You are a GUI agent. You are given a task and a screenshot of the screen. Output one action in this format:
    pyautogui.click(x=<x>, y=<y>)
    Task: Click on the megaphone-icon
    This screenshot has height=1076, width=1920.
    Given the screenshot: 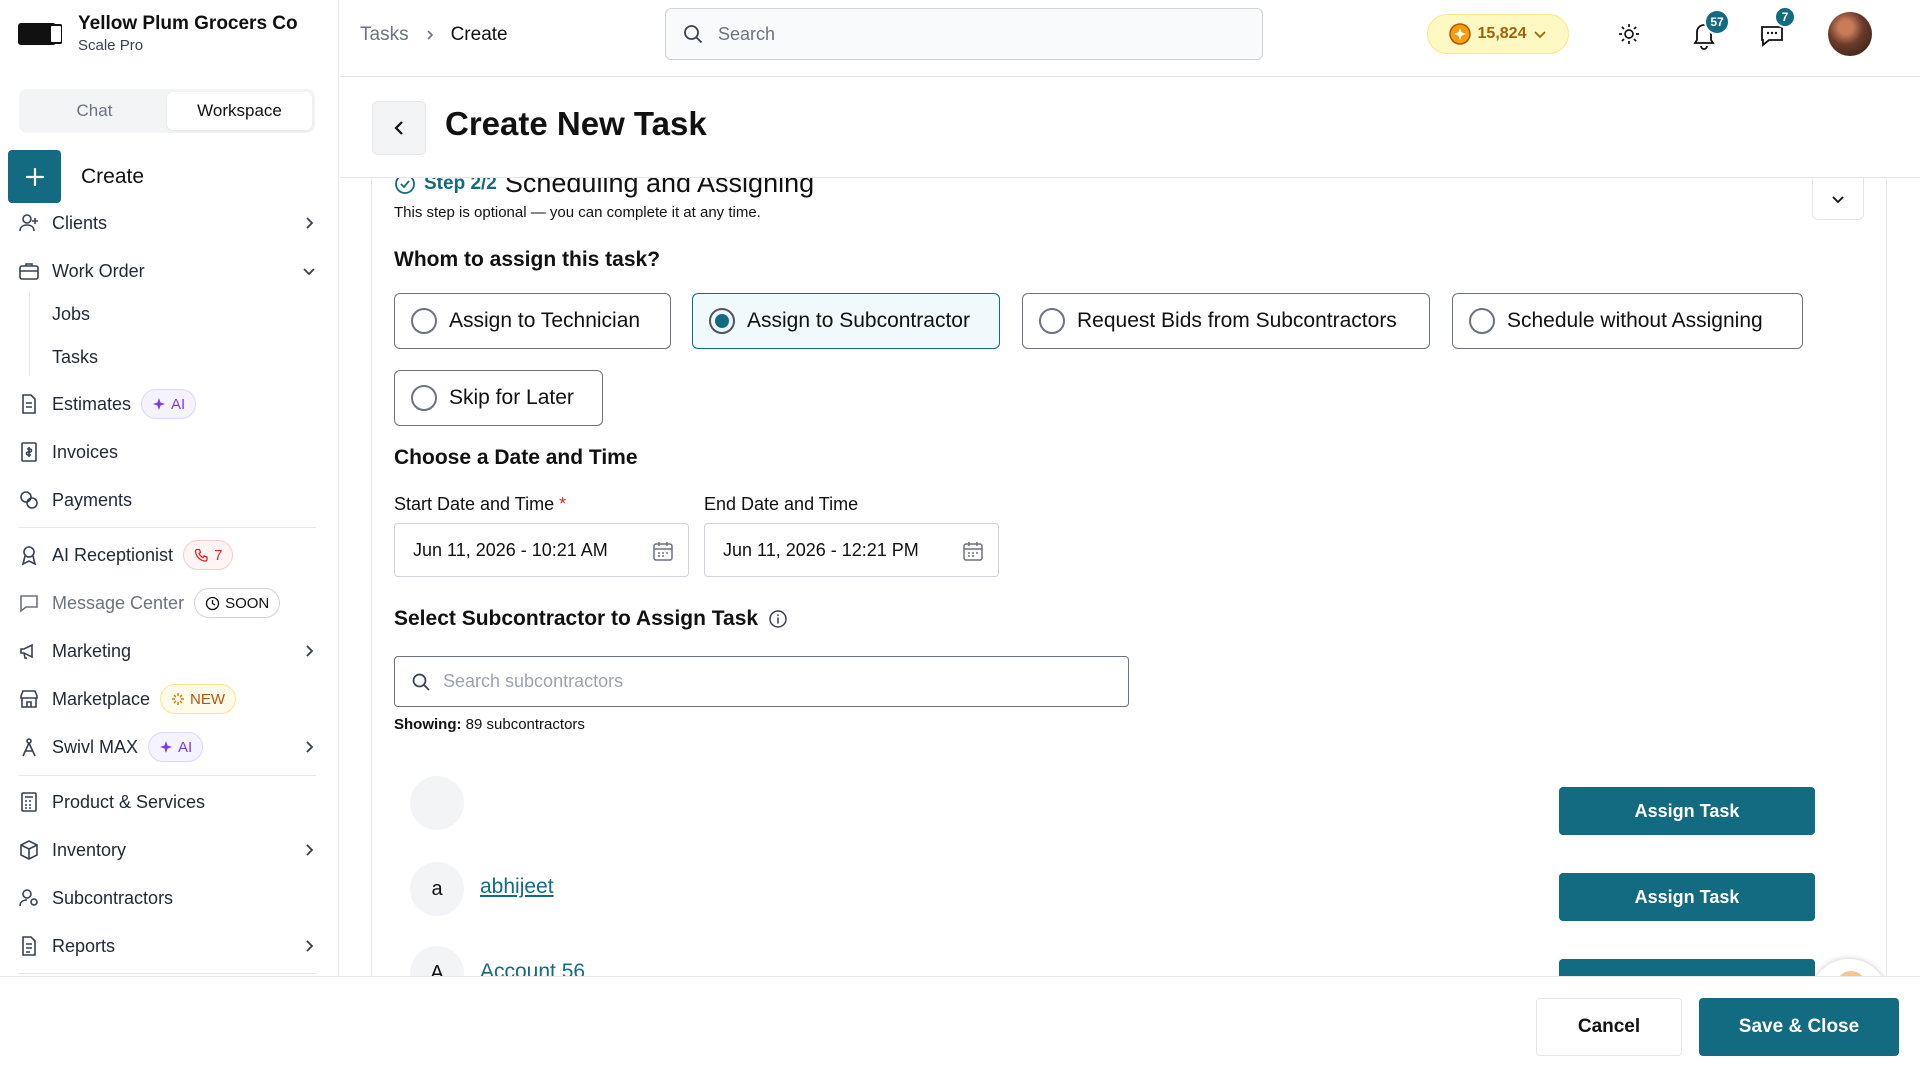 What is the action you would take?
    pyautogui.click(x=26, y=651)
    